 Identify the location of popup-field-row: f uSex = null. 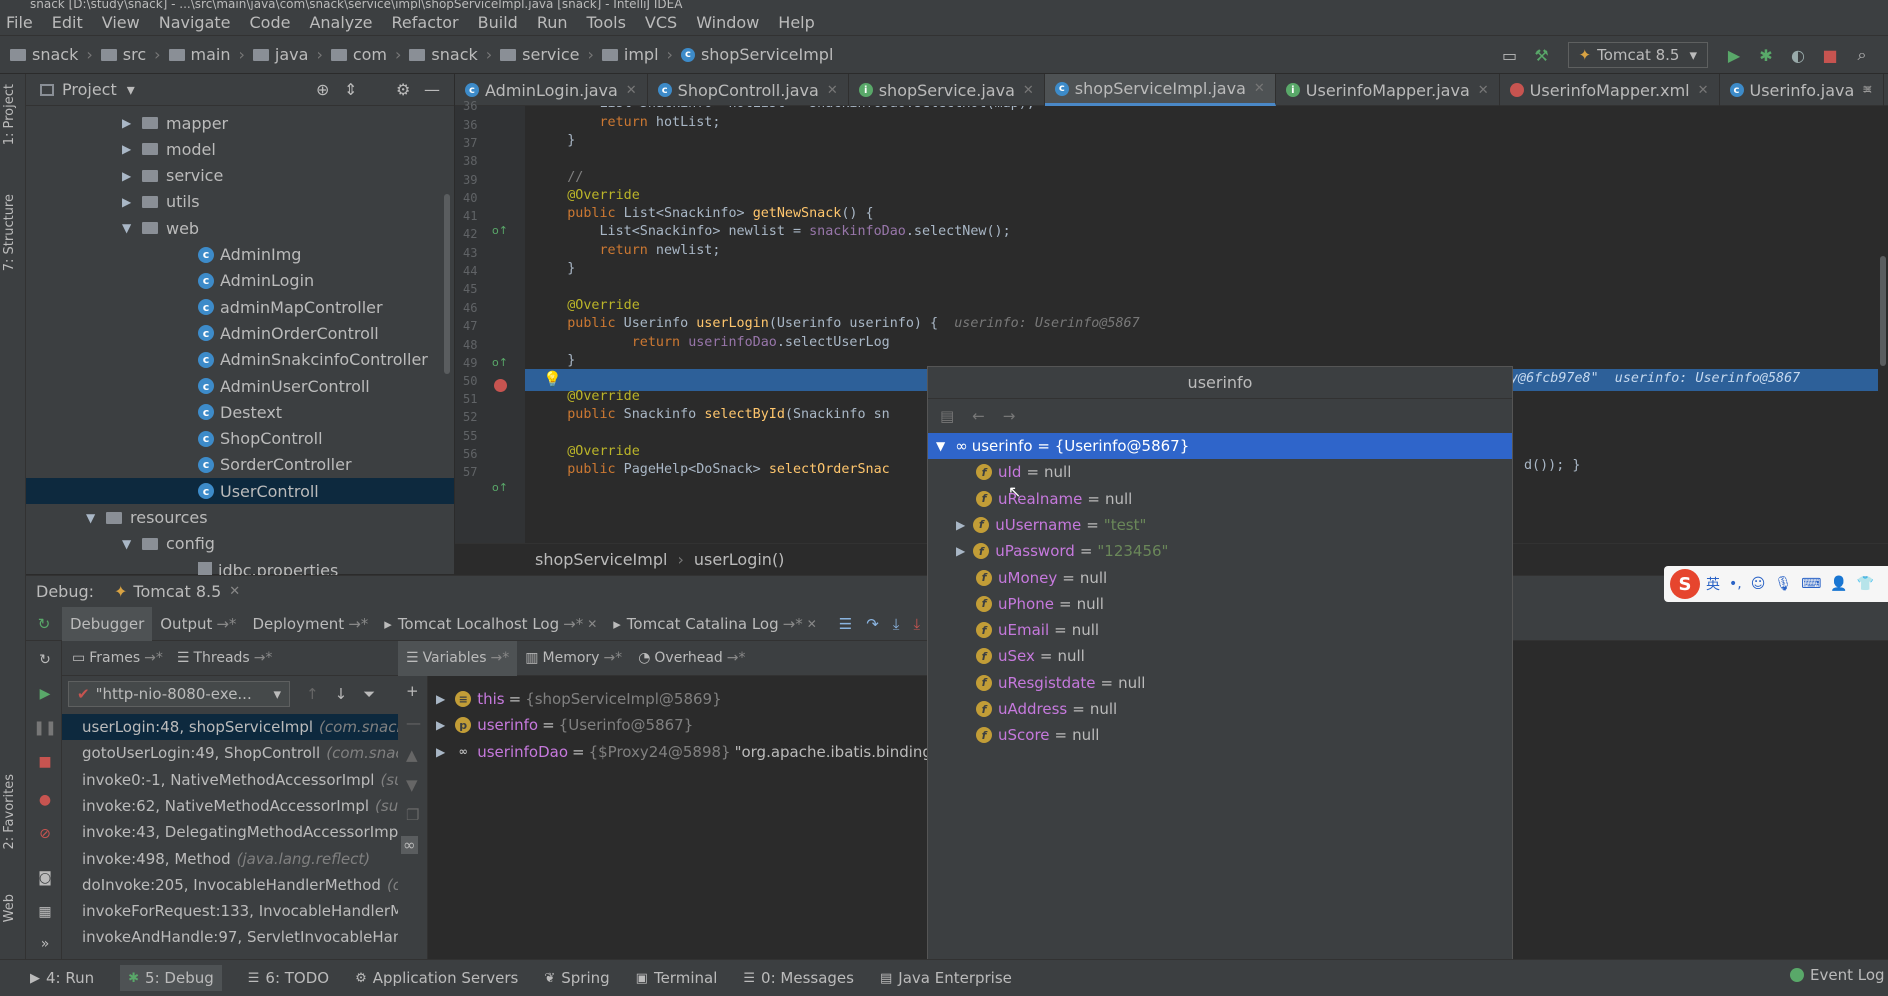
(1220, 656).